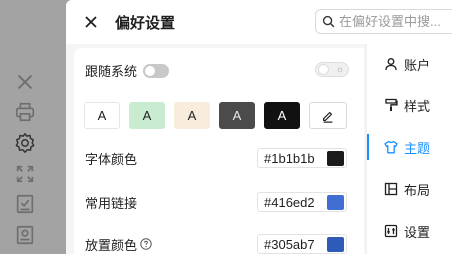 The image size is (452, 254). Describe the element at coordinates (25, 235) in the screenshot. I see `document-icon` at that location.